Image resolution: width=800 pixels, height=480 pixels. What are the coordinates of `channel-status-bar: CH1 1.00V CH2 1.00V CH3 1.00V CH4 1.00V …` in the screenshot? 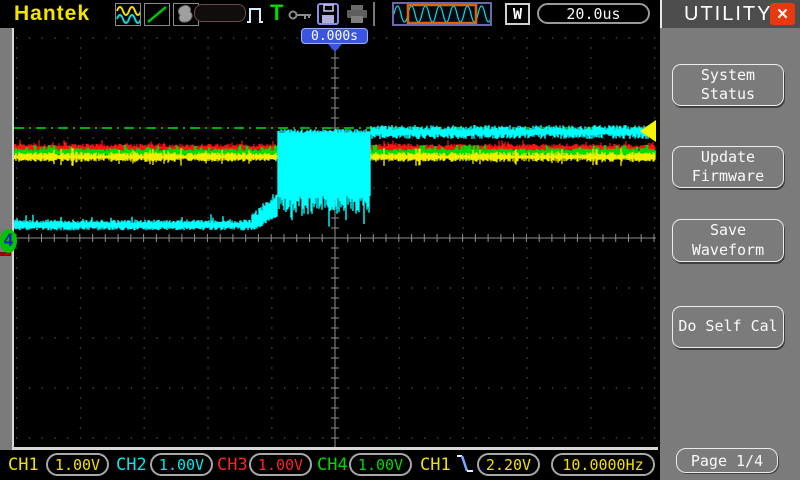 It's located at (329, 465).